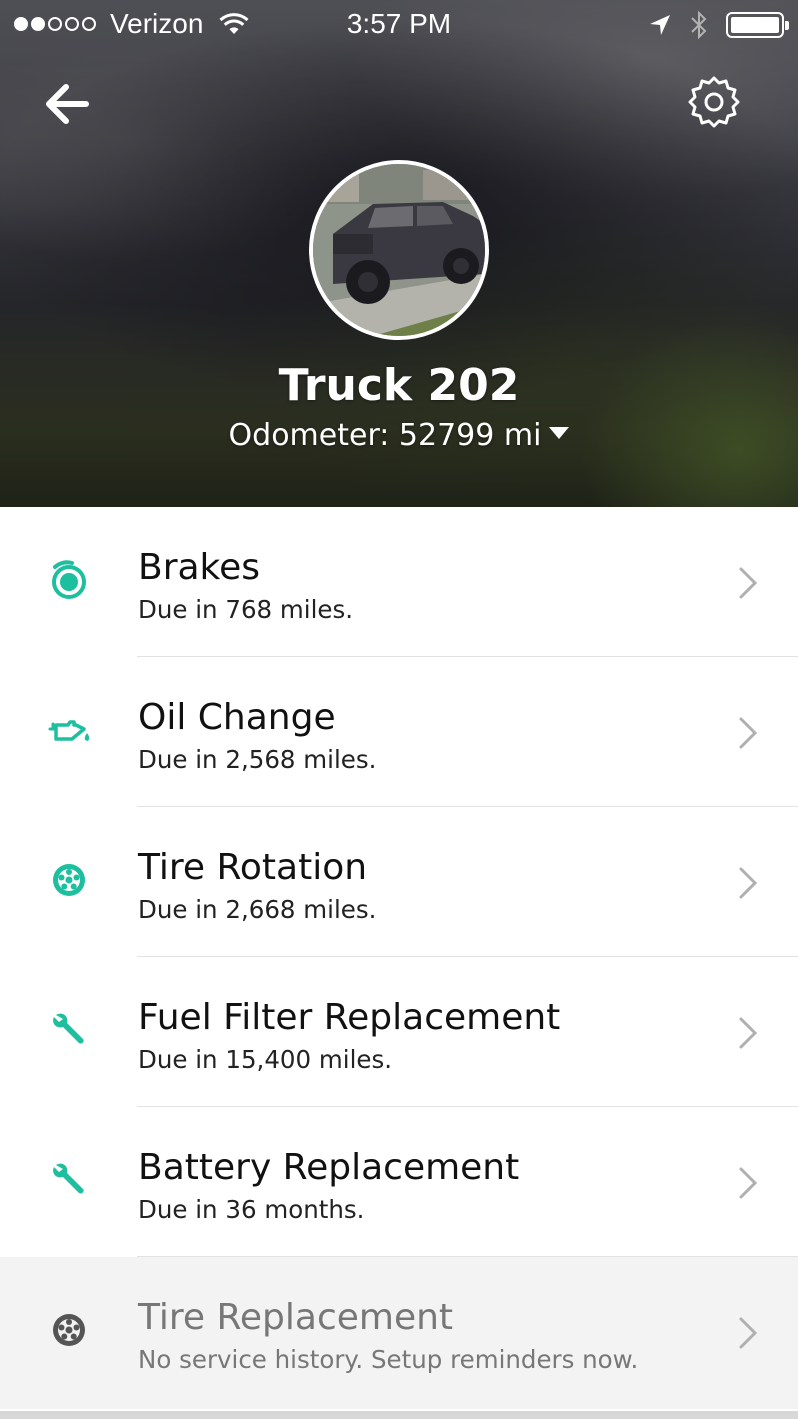  Describe the element at coordinates (757, 25) in the screenshot. I see `battery-icon` at that location.